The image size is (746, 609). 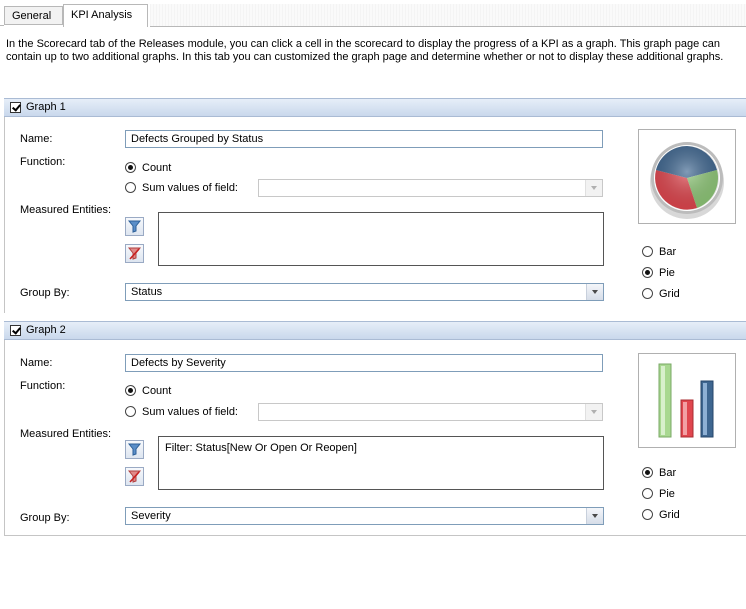 What do you see at coordinates (668, 473) in the screenshot?
I see `graph2-bar-label: Bar` at bounding box center [668, 473].